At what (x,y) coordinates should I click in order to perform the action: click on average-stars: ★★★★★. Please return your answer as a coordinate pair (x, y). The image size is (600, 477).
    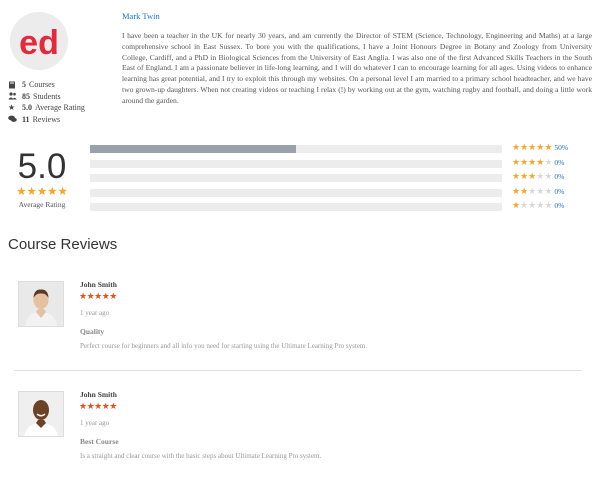
    Looking at the image, I should click on (42, 192).